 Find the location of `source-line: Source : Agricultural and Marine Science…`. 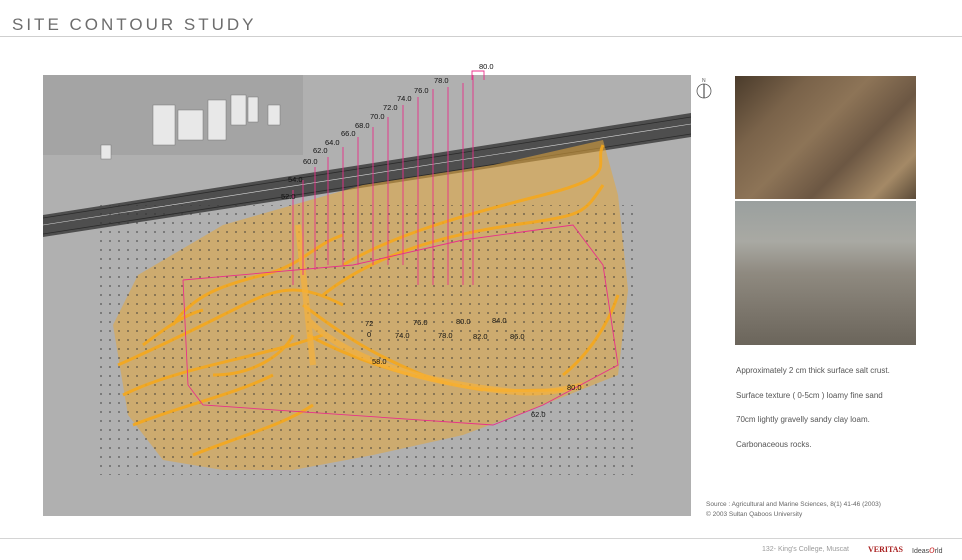

source-line: Source : Agricultural and Marine Science… is located at coordinates (793, 504).